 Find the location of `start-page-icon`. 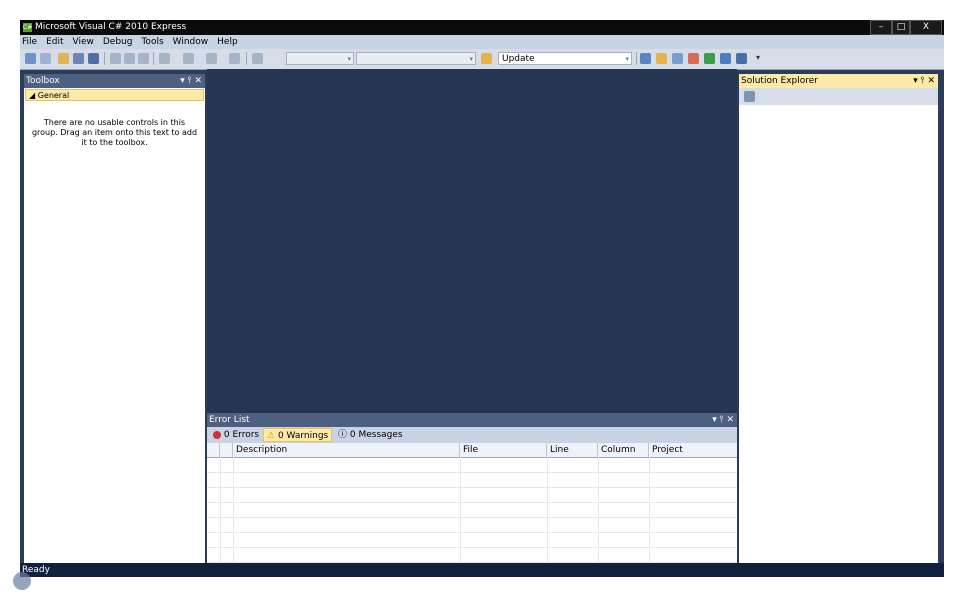

start-page-icon is located at coordinates (709, 58).